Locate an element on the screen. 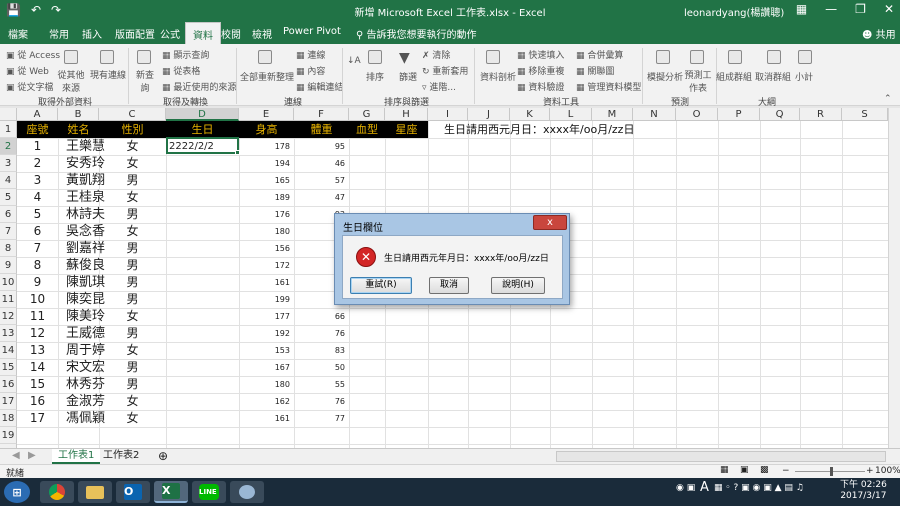 The image size is (900, 506). tab-home: 常用 is located at coordinates (59, 33).